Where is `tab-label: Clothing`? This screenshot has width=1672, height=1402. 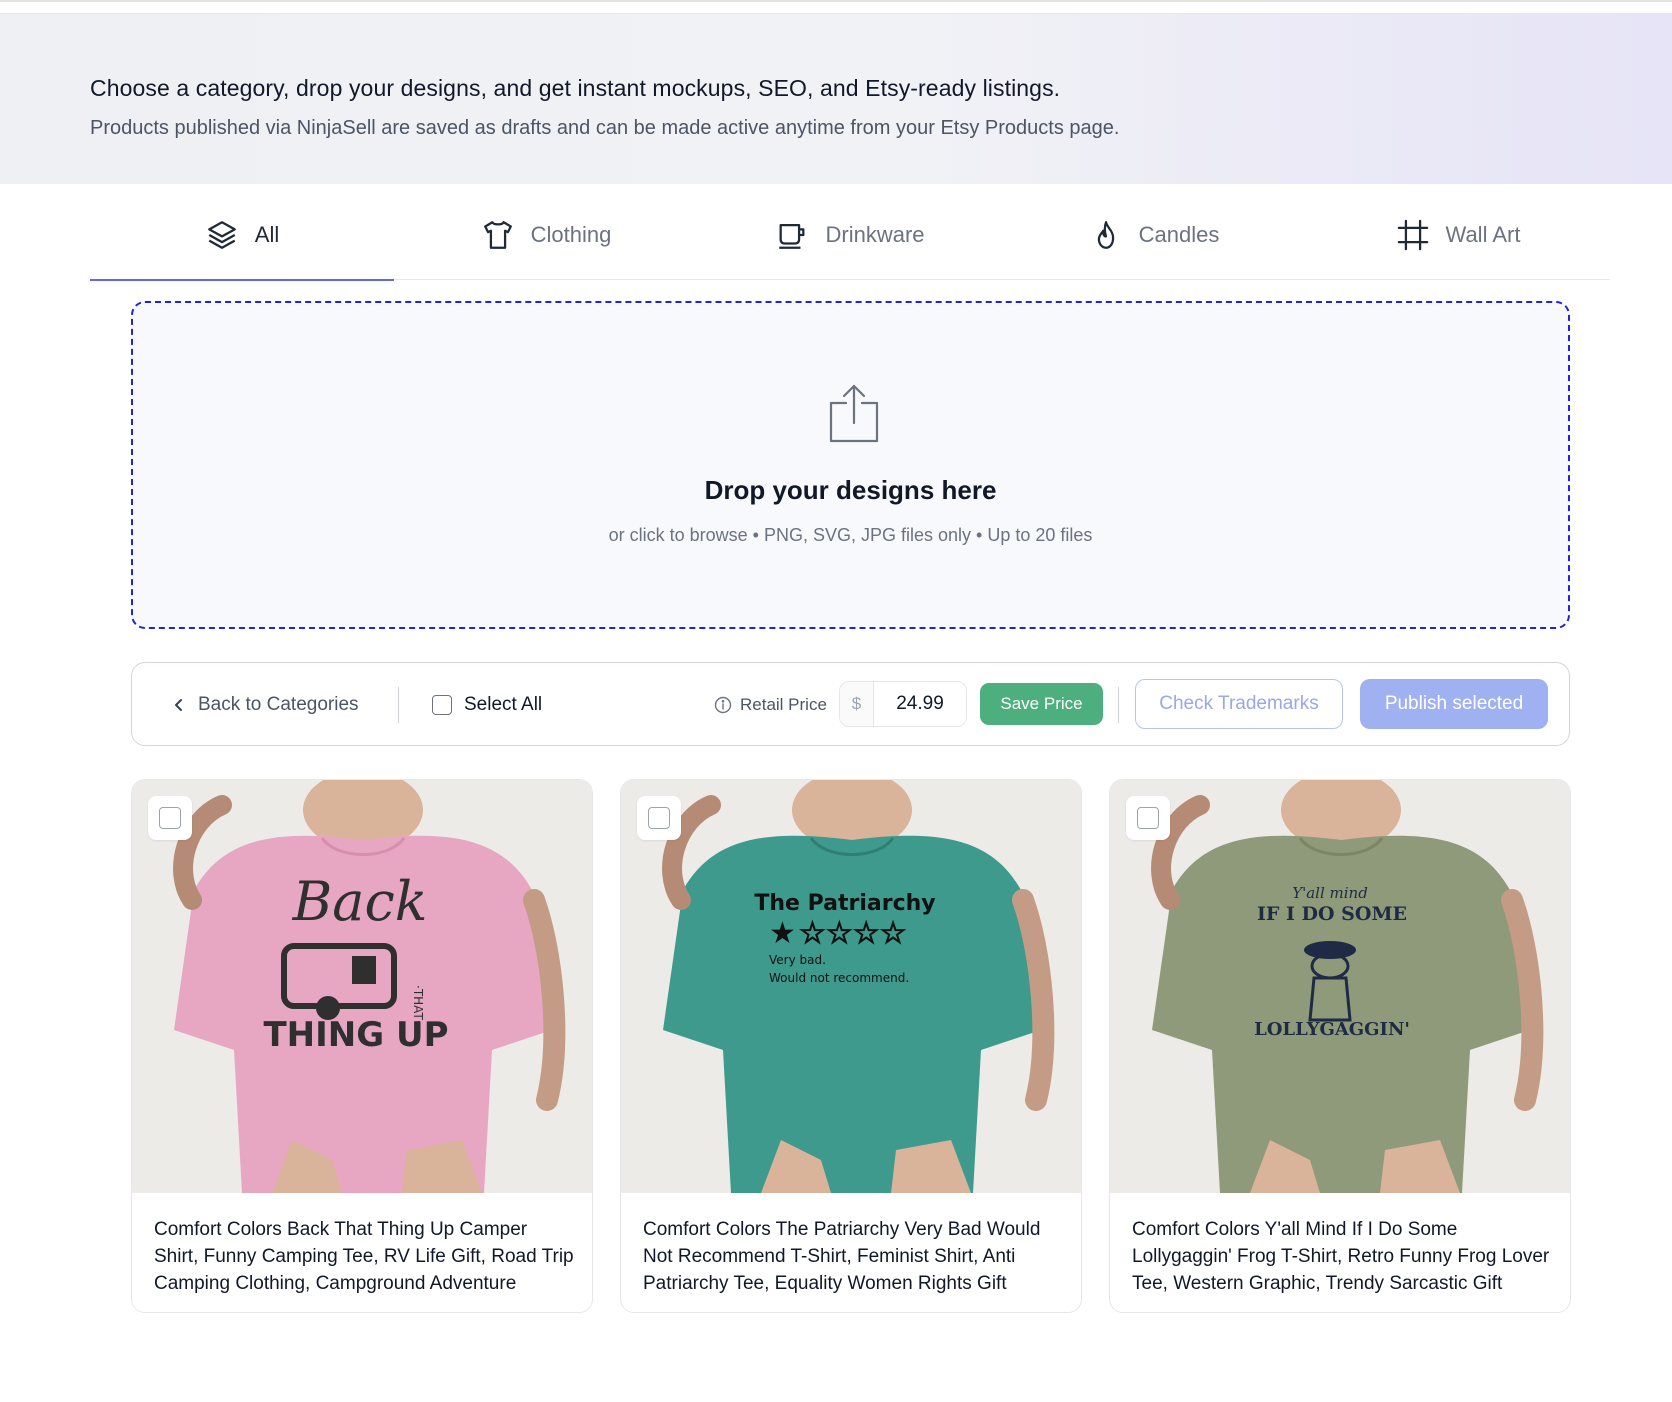 tab-label: Clothing is located at coordinates (571, 234).